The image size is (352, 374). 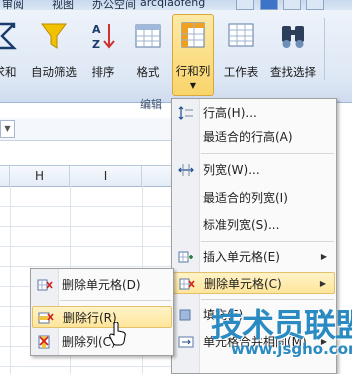 What do you see at coordinates (54, 51) in the screenshot?
I see `auto-filter-button: 自动筛选` at bounding box center [54, 51].